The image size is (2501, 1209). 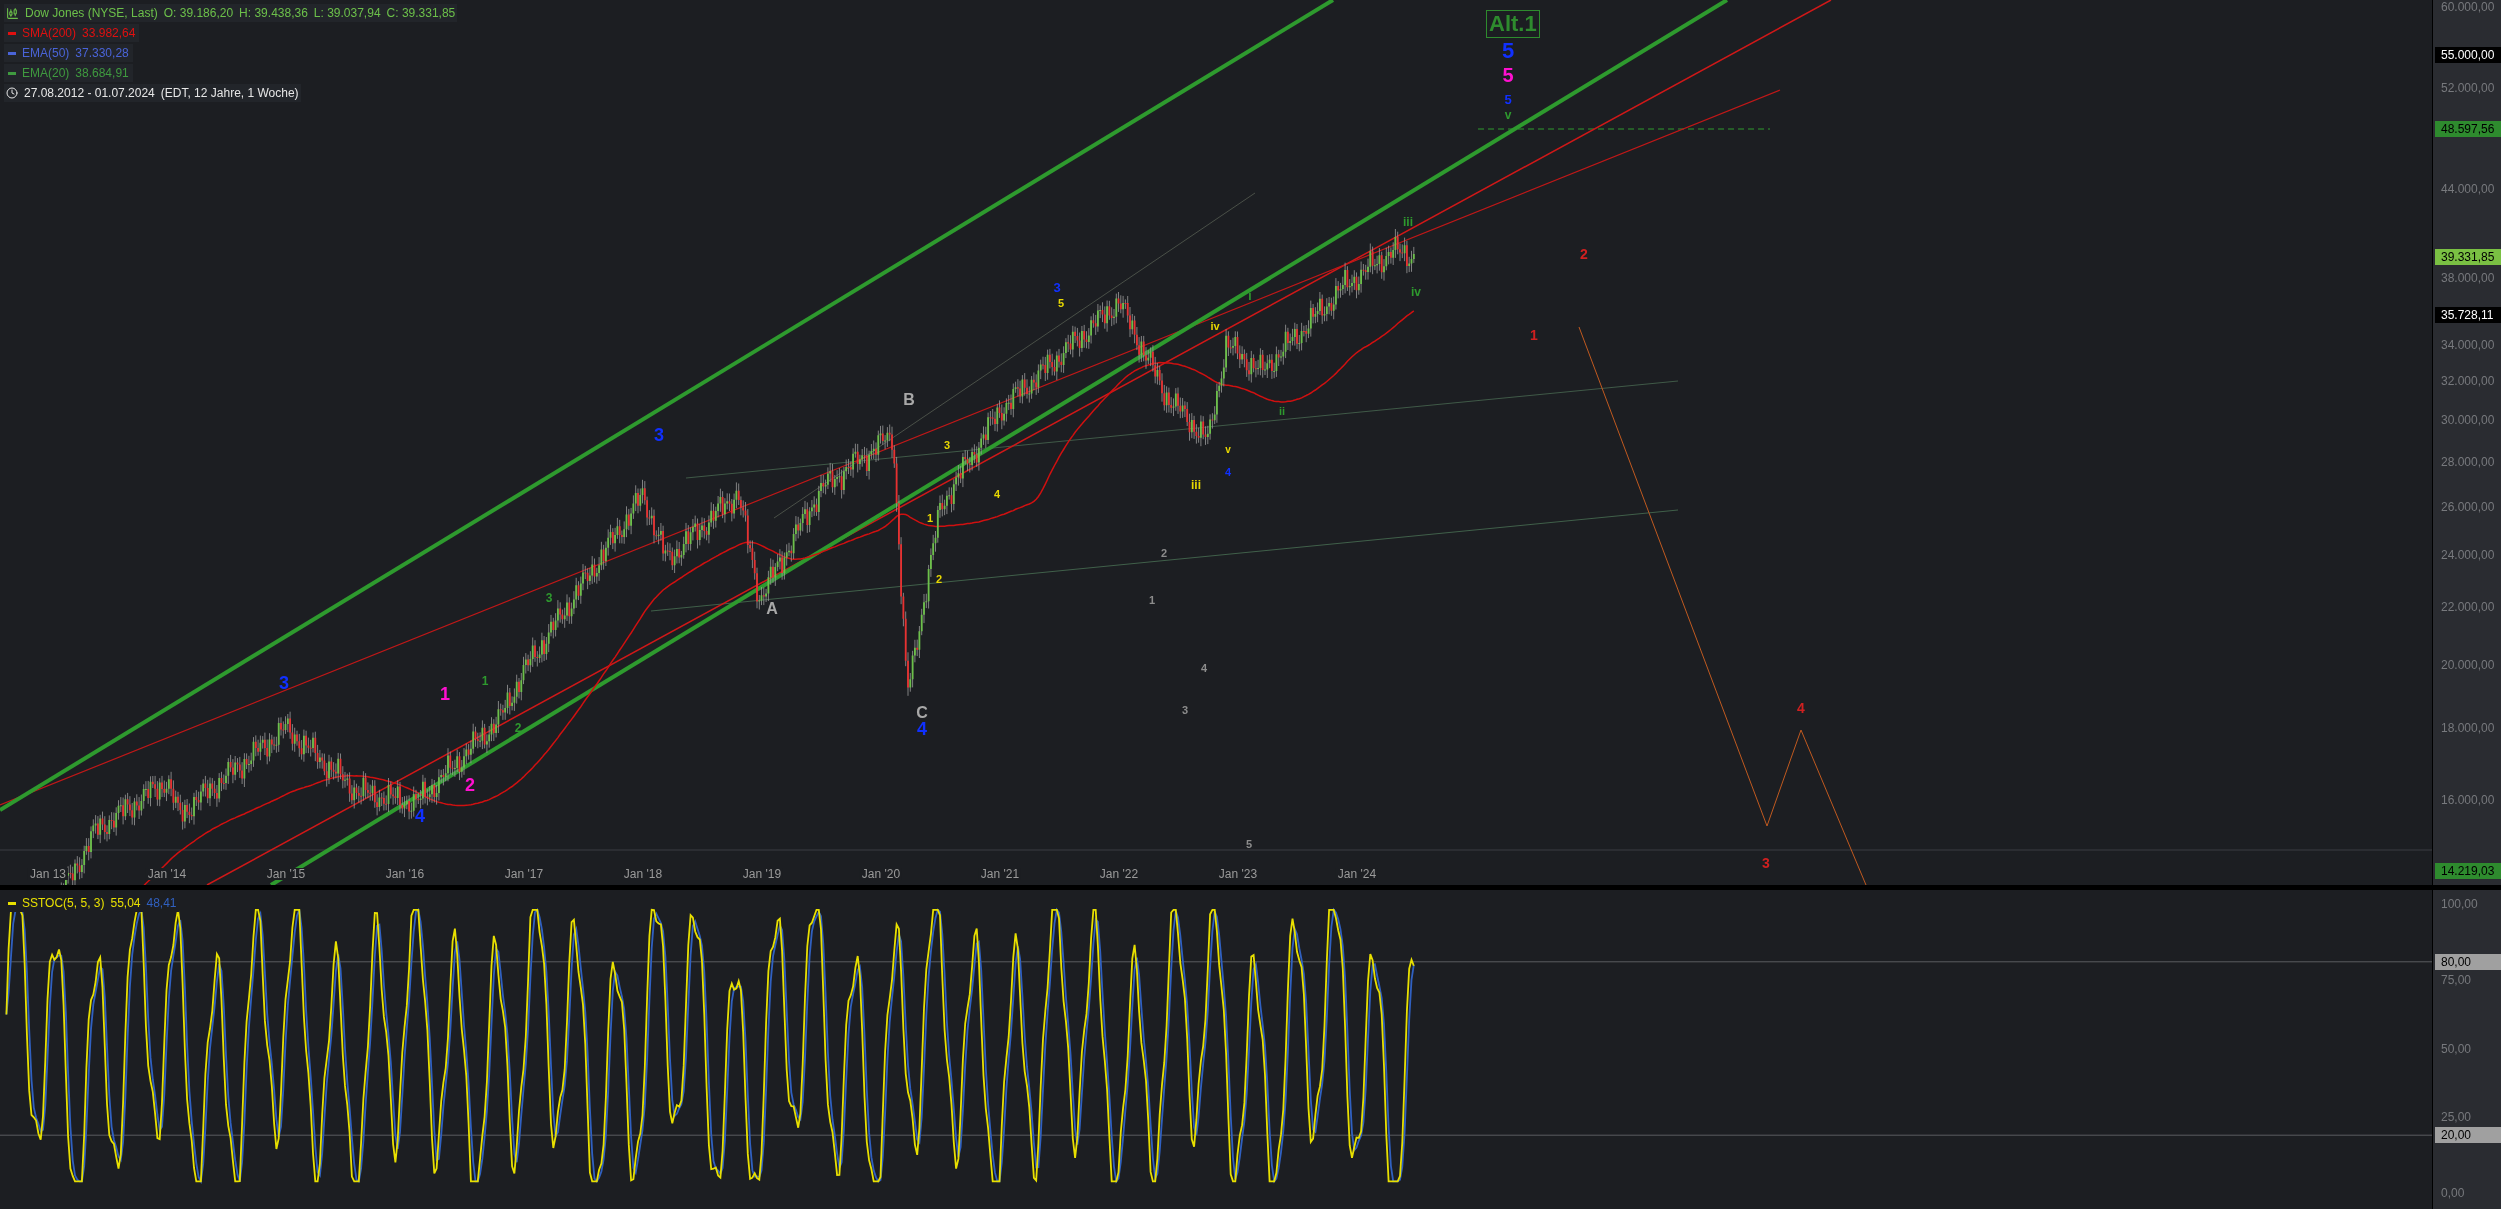 What do you see at coordinates (12, 13) in the screenshot?
I see `candlestick-icon` at bounding box center [12, 13].